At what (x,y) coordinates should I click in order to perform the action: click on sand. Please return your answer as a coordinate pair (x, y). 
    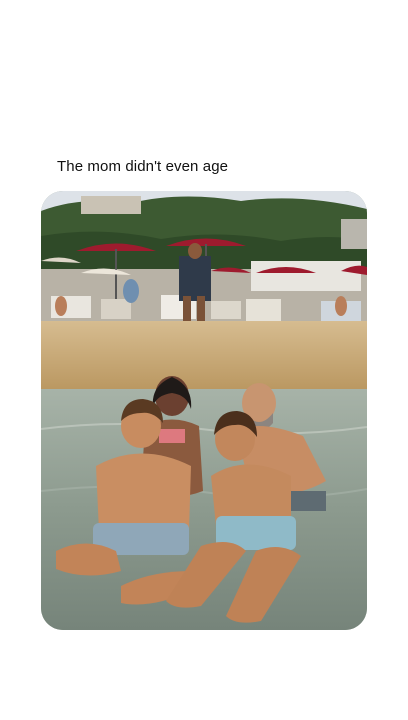
    Looking at the image, I should click on (204, 357).